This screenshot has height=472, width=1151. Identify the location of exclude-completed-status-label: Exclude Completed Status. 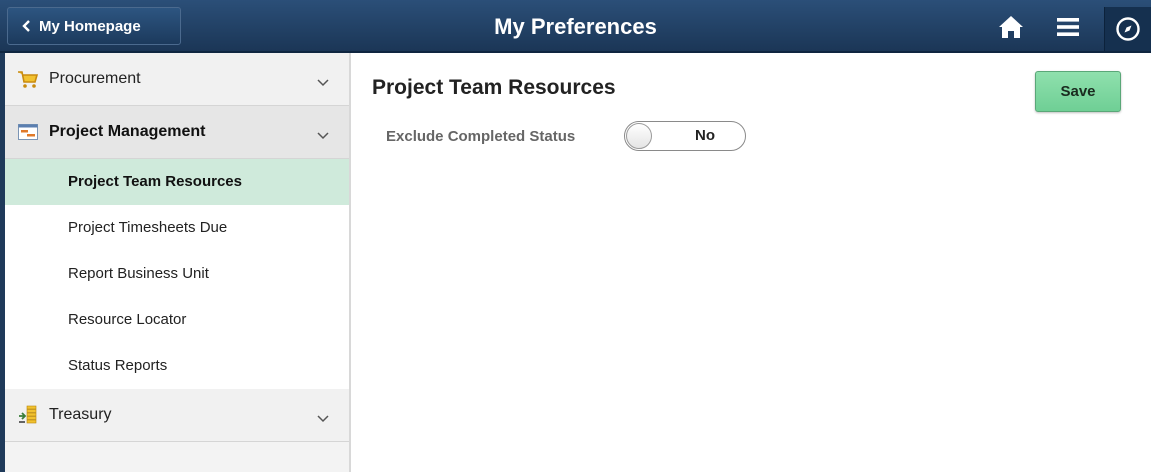
(481, 136).